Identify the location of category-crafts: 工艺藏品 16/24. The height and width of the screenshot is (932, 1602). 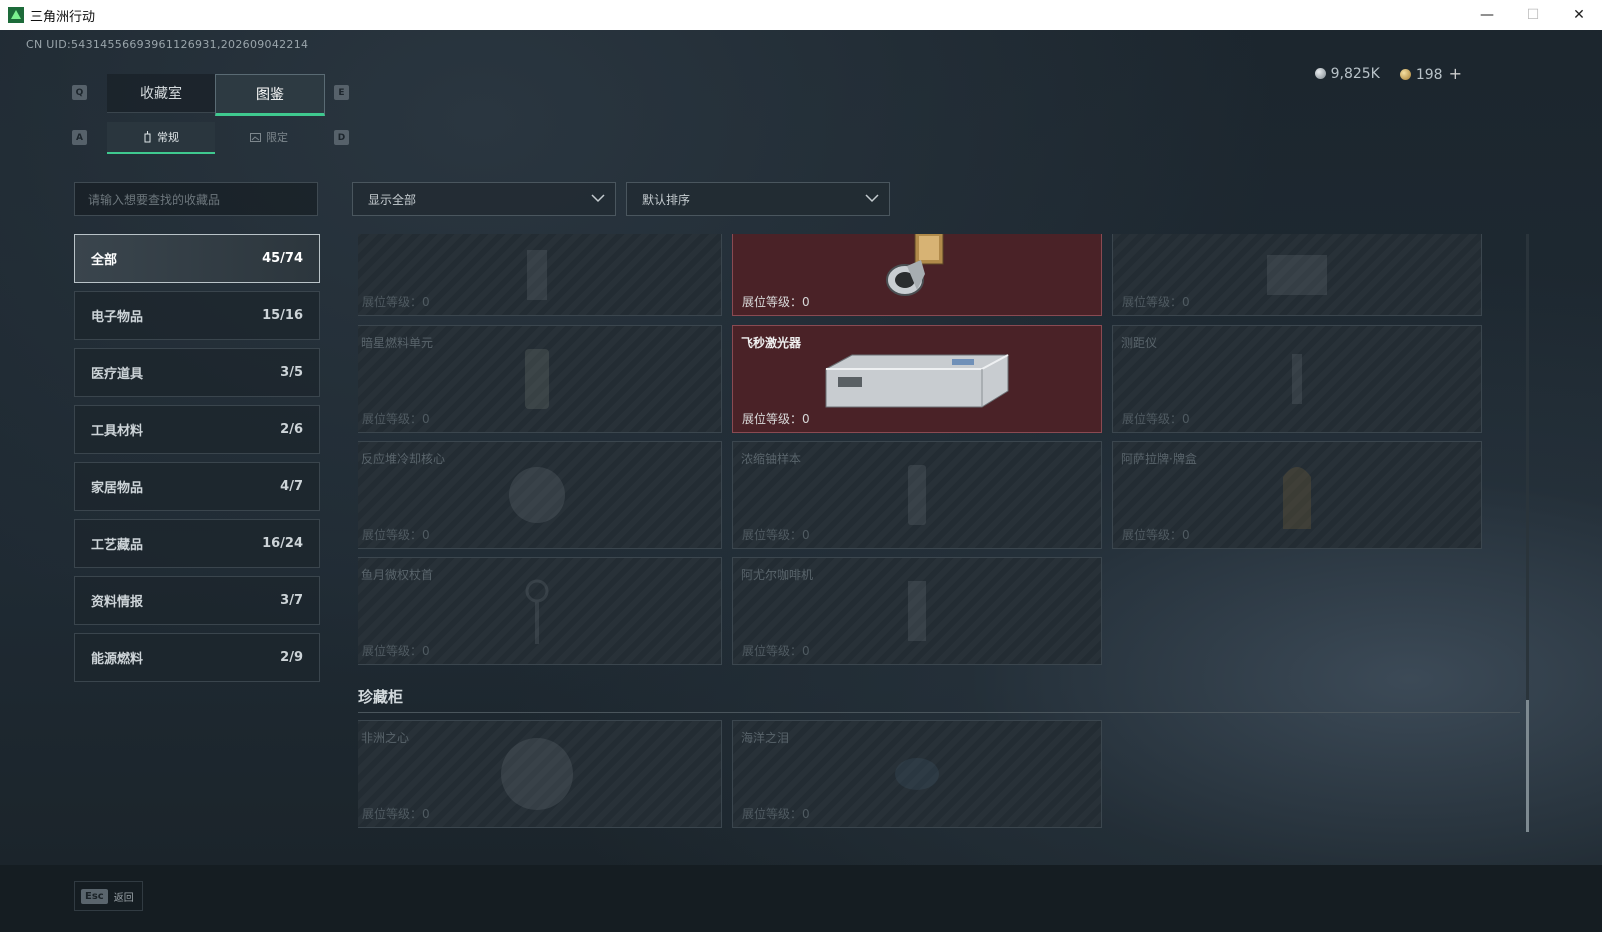
(197, 543).